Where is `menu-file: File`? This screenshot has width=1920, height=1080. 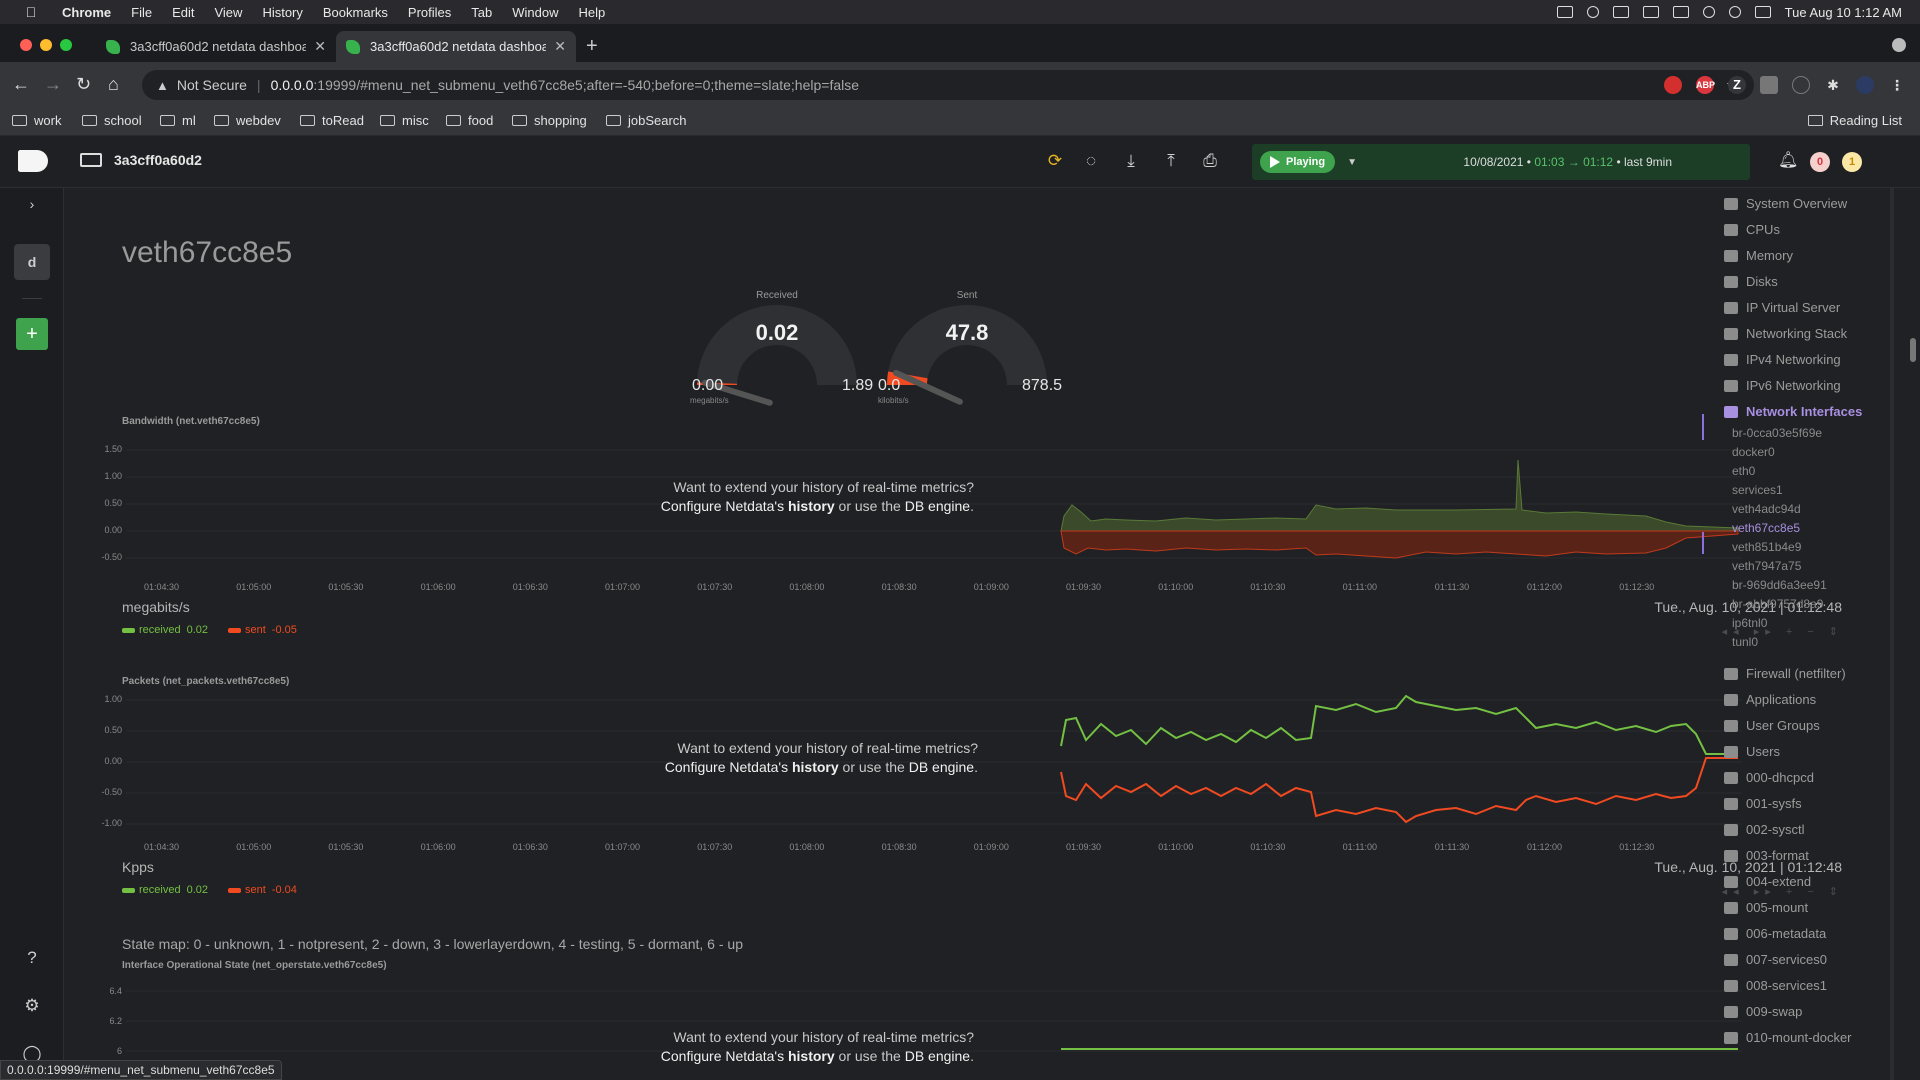 menu-file: File is located at coordinates (141, 12).